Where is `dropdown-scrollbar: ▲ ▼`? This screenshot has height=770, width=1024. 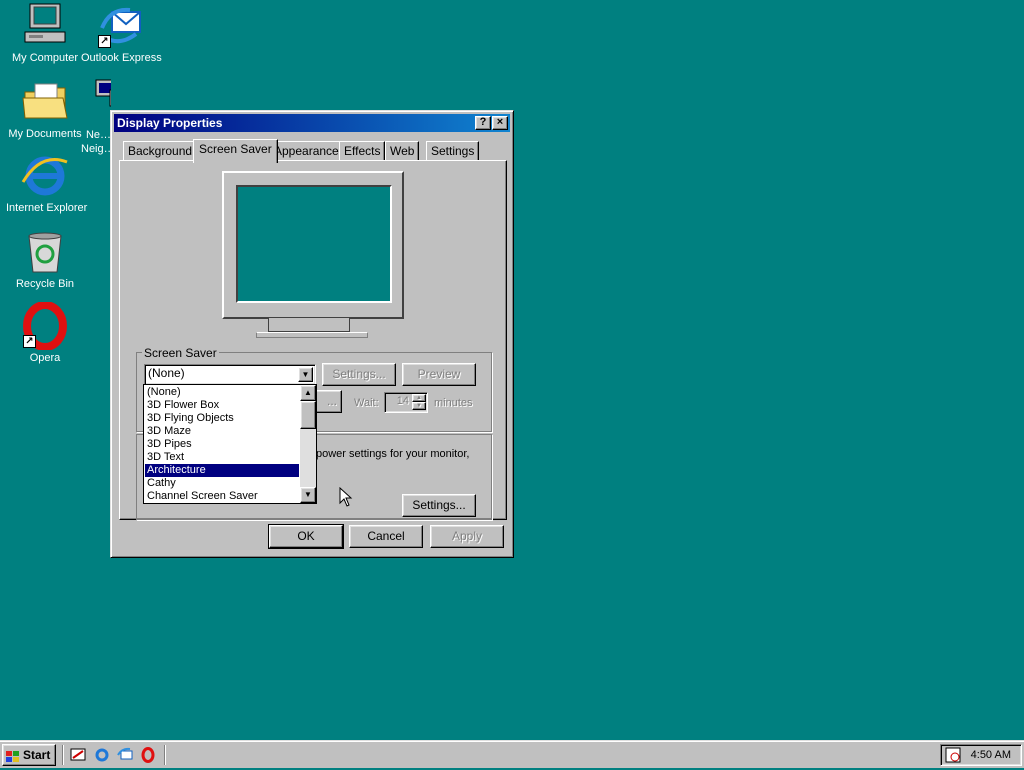
dropdown-scrollbar: ▲ ▼ is located at coordinates (308, 444).